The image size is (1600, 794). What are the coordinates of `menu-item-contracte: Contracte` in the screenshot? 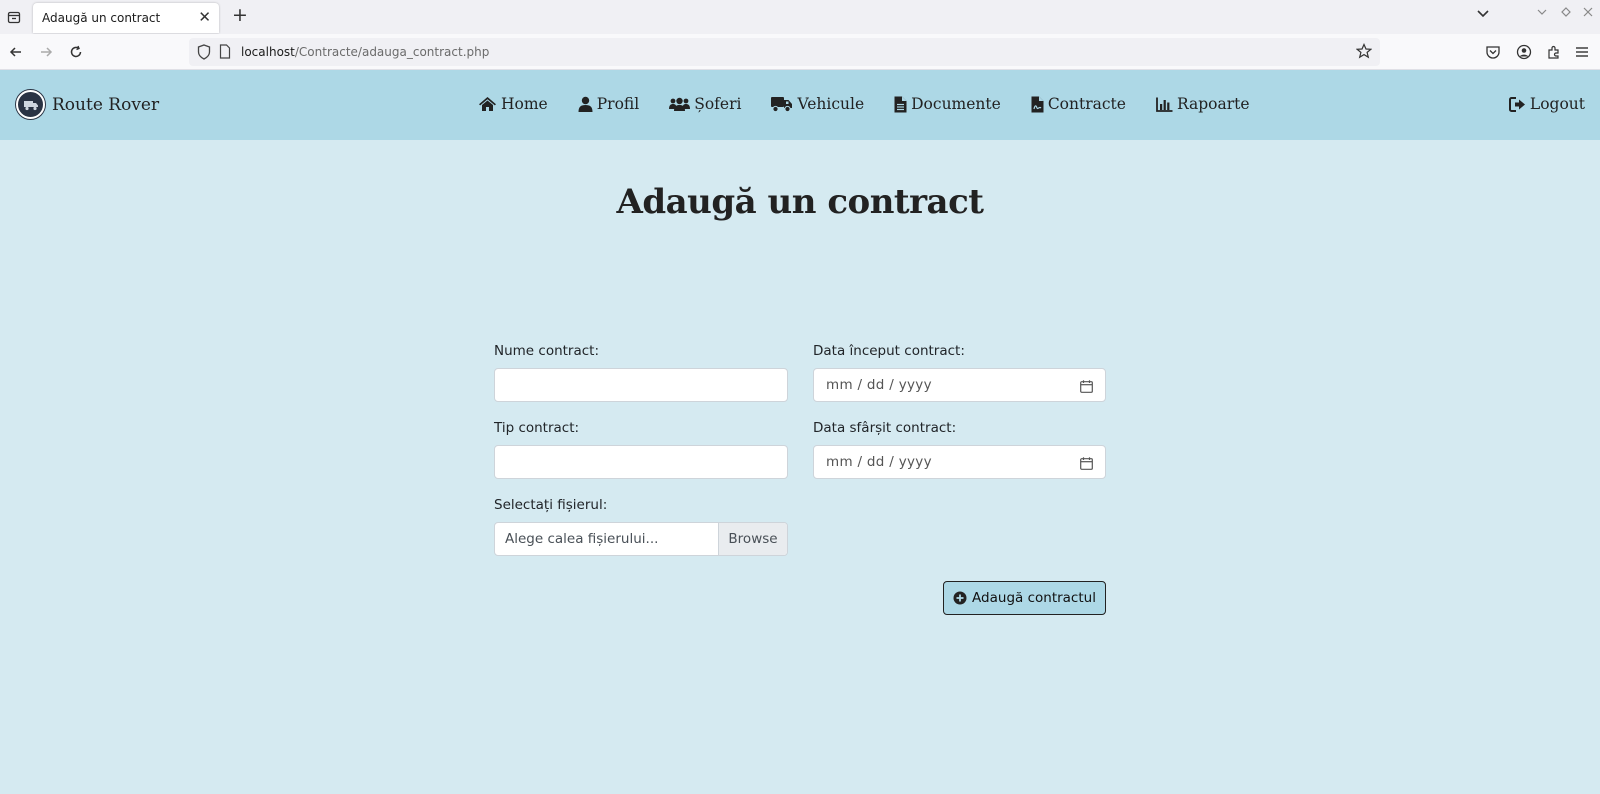 It's located at (1078, 104).